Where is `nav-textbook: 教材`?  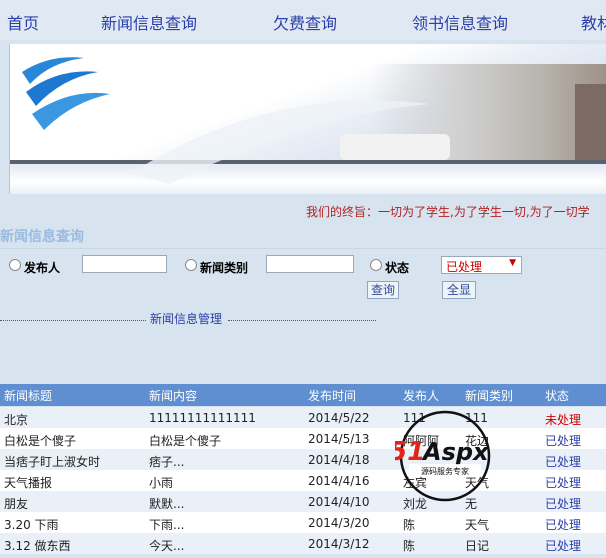
nav-textbook: 教材 is located at coordinates (593, 22).